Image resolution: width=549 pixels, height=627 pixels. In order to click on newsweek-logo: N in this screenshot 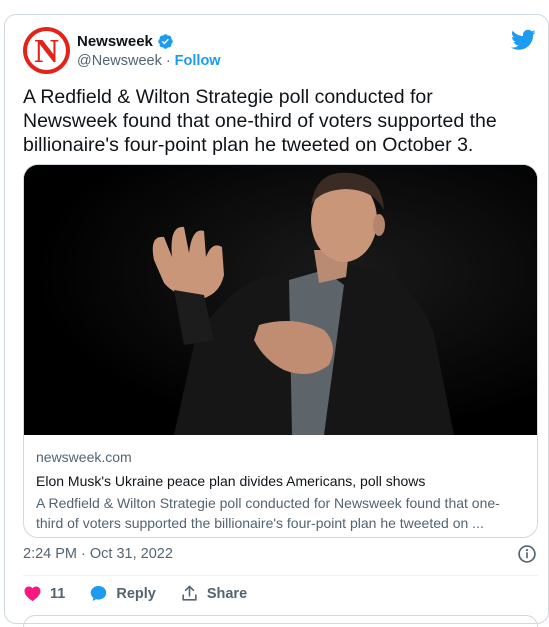, I will do `click(46, 51)`.